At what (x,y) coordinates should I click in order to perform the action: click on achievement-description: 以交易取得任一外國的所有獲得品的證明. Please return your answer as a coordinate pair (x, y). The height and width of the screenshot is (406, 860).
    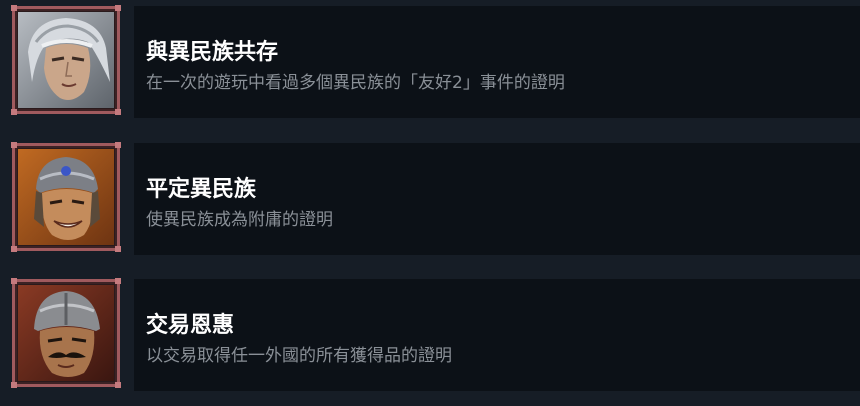
    Looking at the image, I should click on (299, 356).